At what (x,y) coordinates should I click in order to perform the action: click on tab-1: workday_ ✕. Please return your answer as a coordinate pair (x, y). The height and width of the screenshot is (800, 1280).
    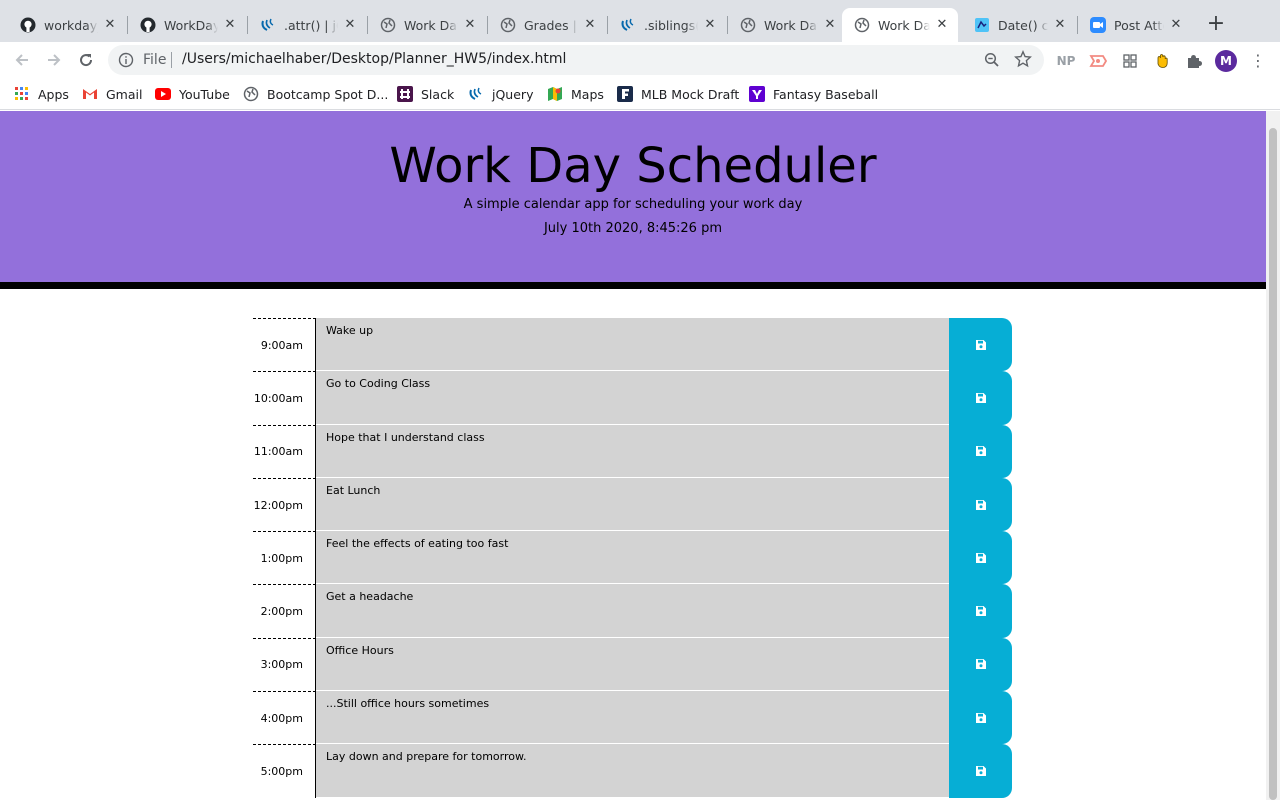
    Looking at the image, I should click on (67, 25).